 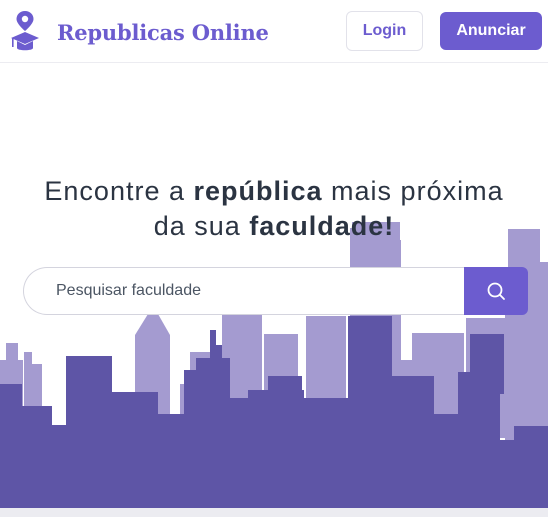 I want to click on hero-title-bold-1: república, so click(x=258, y=191).